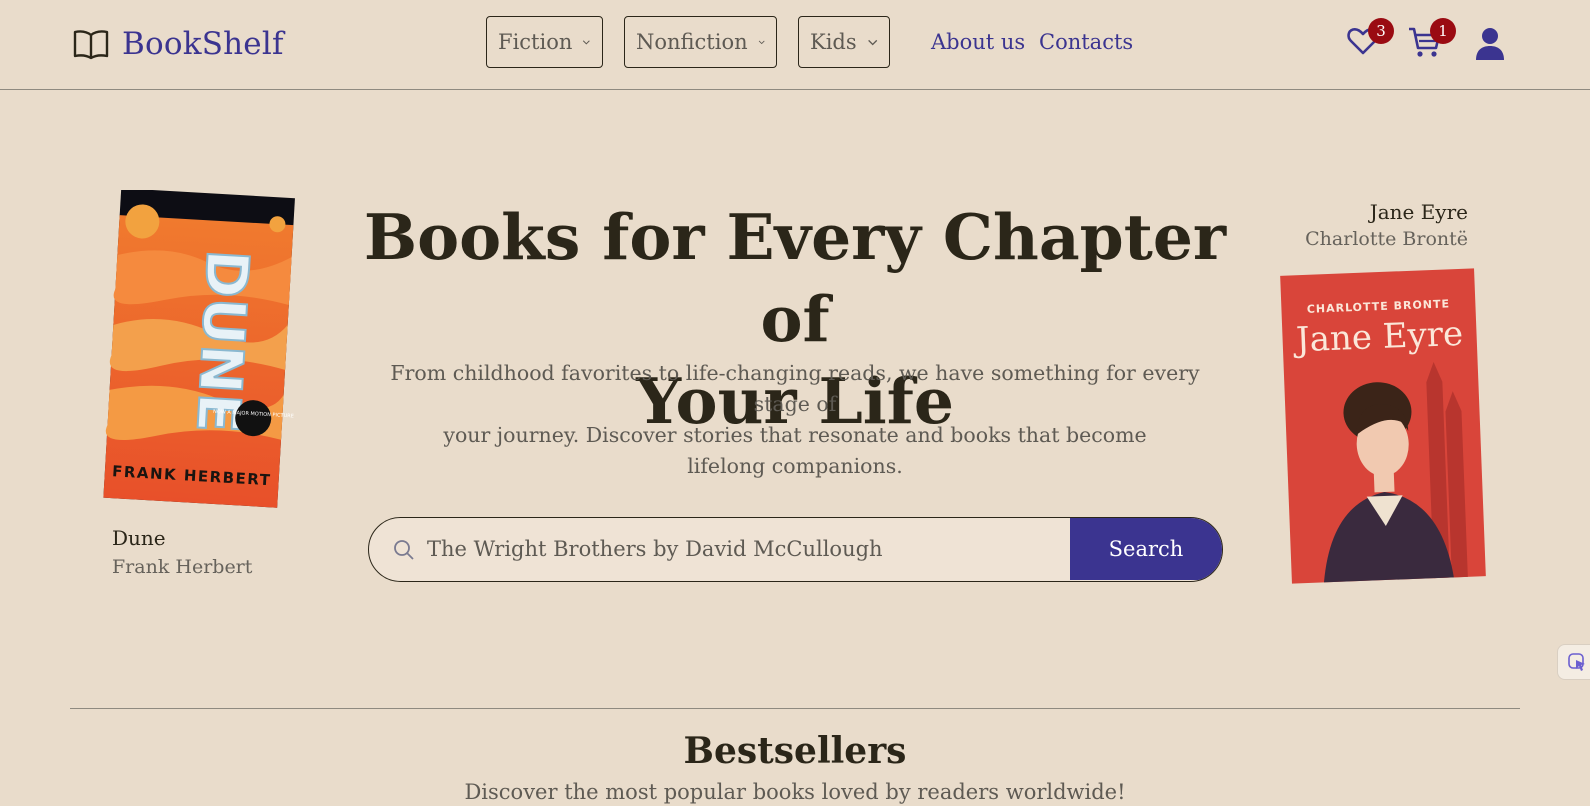 Image resolution: width=1590 pixels, height=806 pixels. I want to click on brand-logo: BookShelf, so click(178, 44).